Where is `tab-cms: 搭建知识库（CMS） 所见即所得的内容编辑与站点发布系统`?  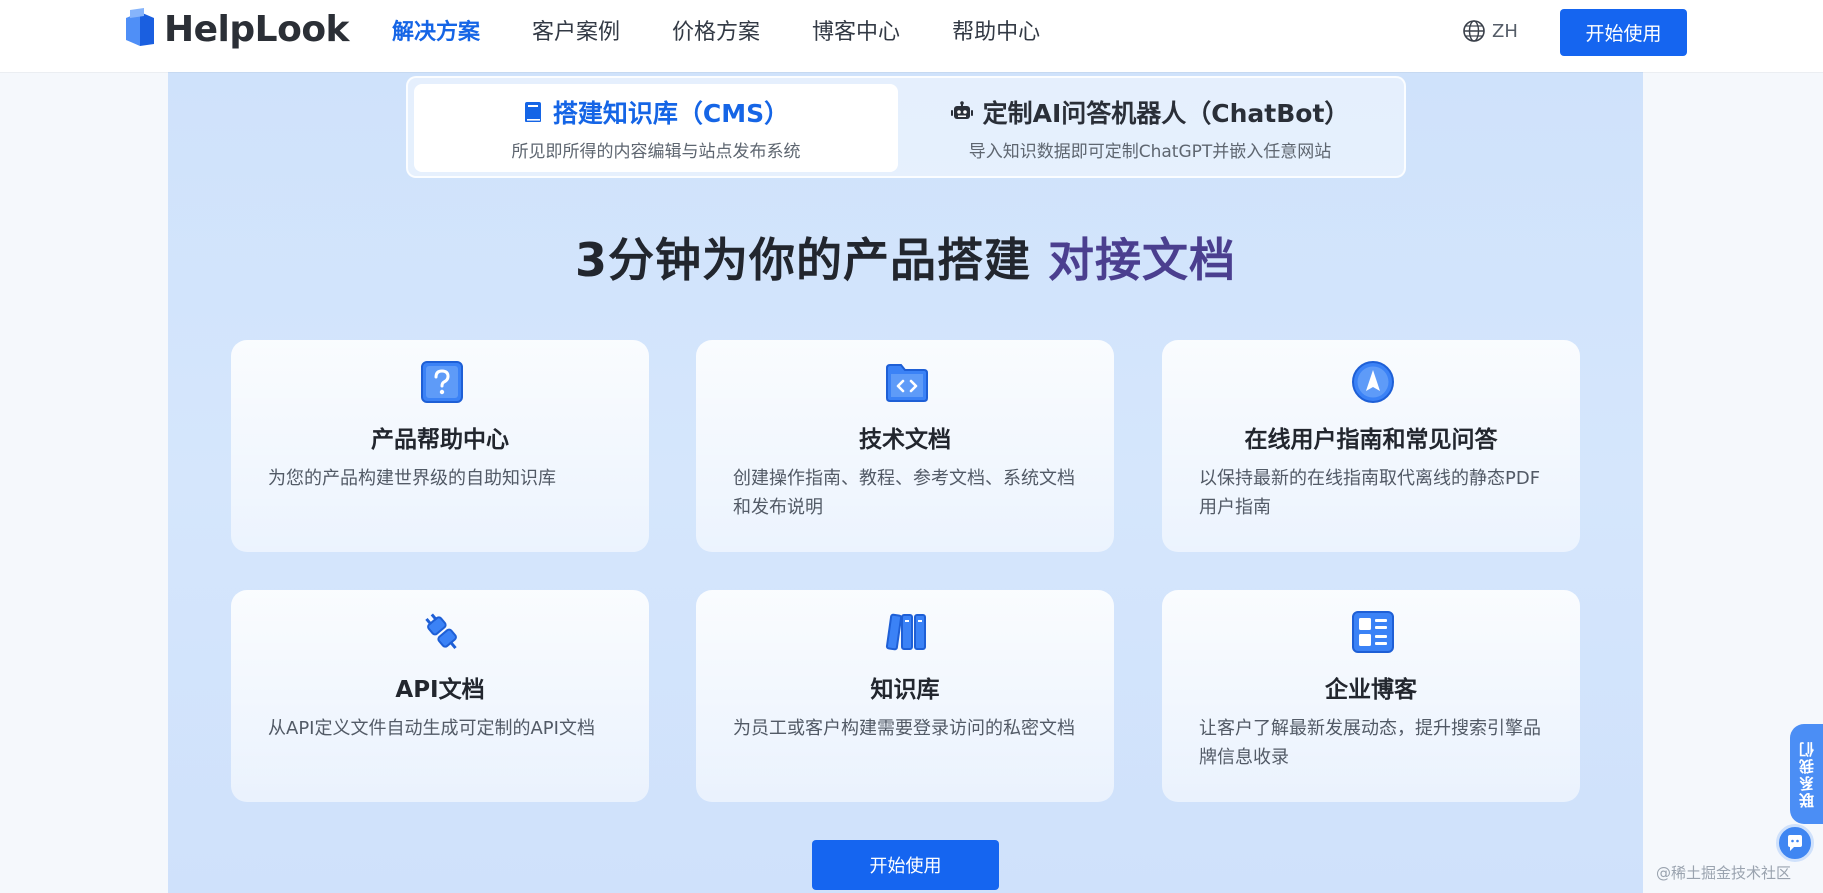
tab-cms: 搭建知识库（CMS） 所见即所得的内容编辑与站点发布系统 is located at coordinates (656, 128).